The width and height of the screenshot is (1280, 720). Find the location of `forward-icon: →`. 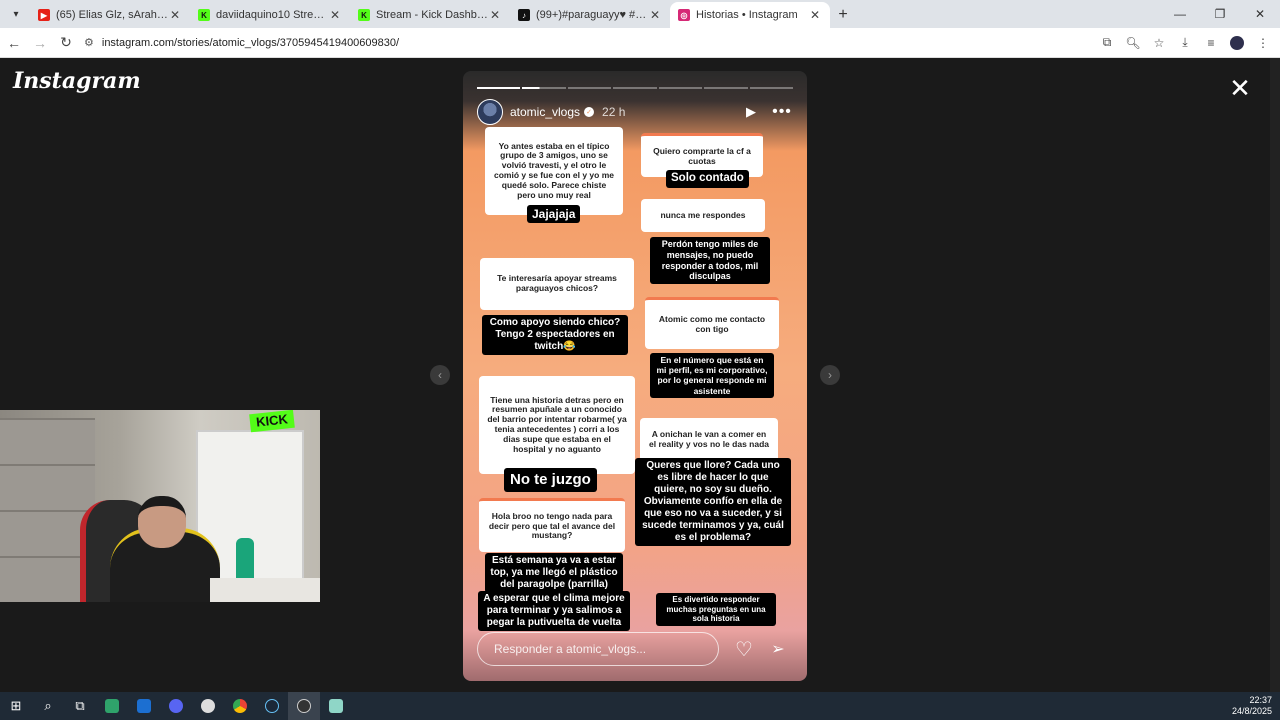

forward-icon: → is located at coordinates (40, 43).